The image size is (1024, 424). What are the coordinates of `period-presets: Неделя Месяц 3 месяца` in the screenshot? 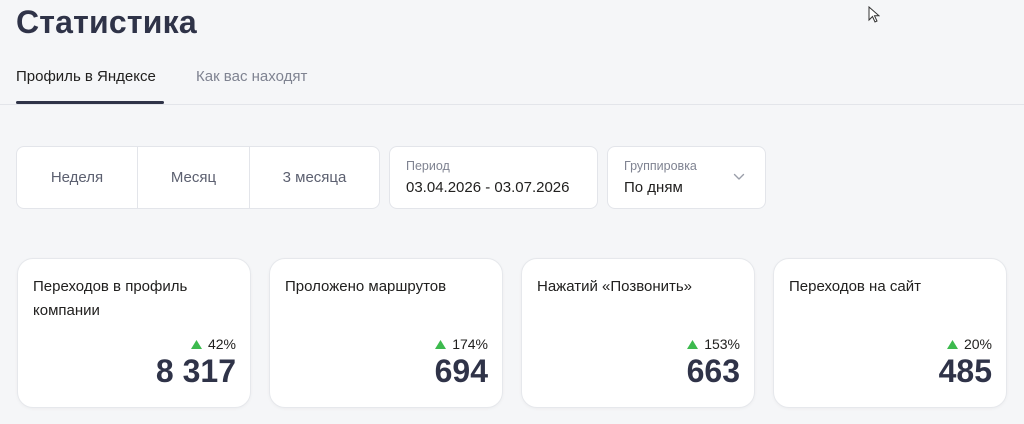 It's located at (198, 177).